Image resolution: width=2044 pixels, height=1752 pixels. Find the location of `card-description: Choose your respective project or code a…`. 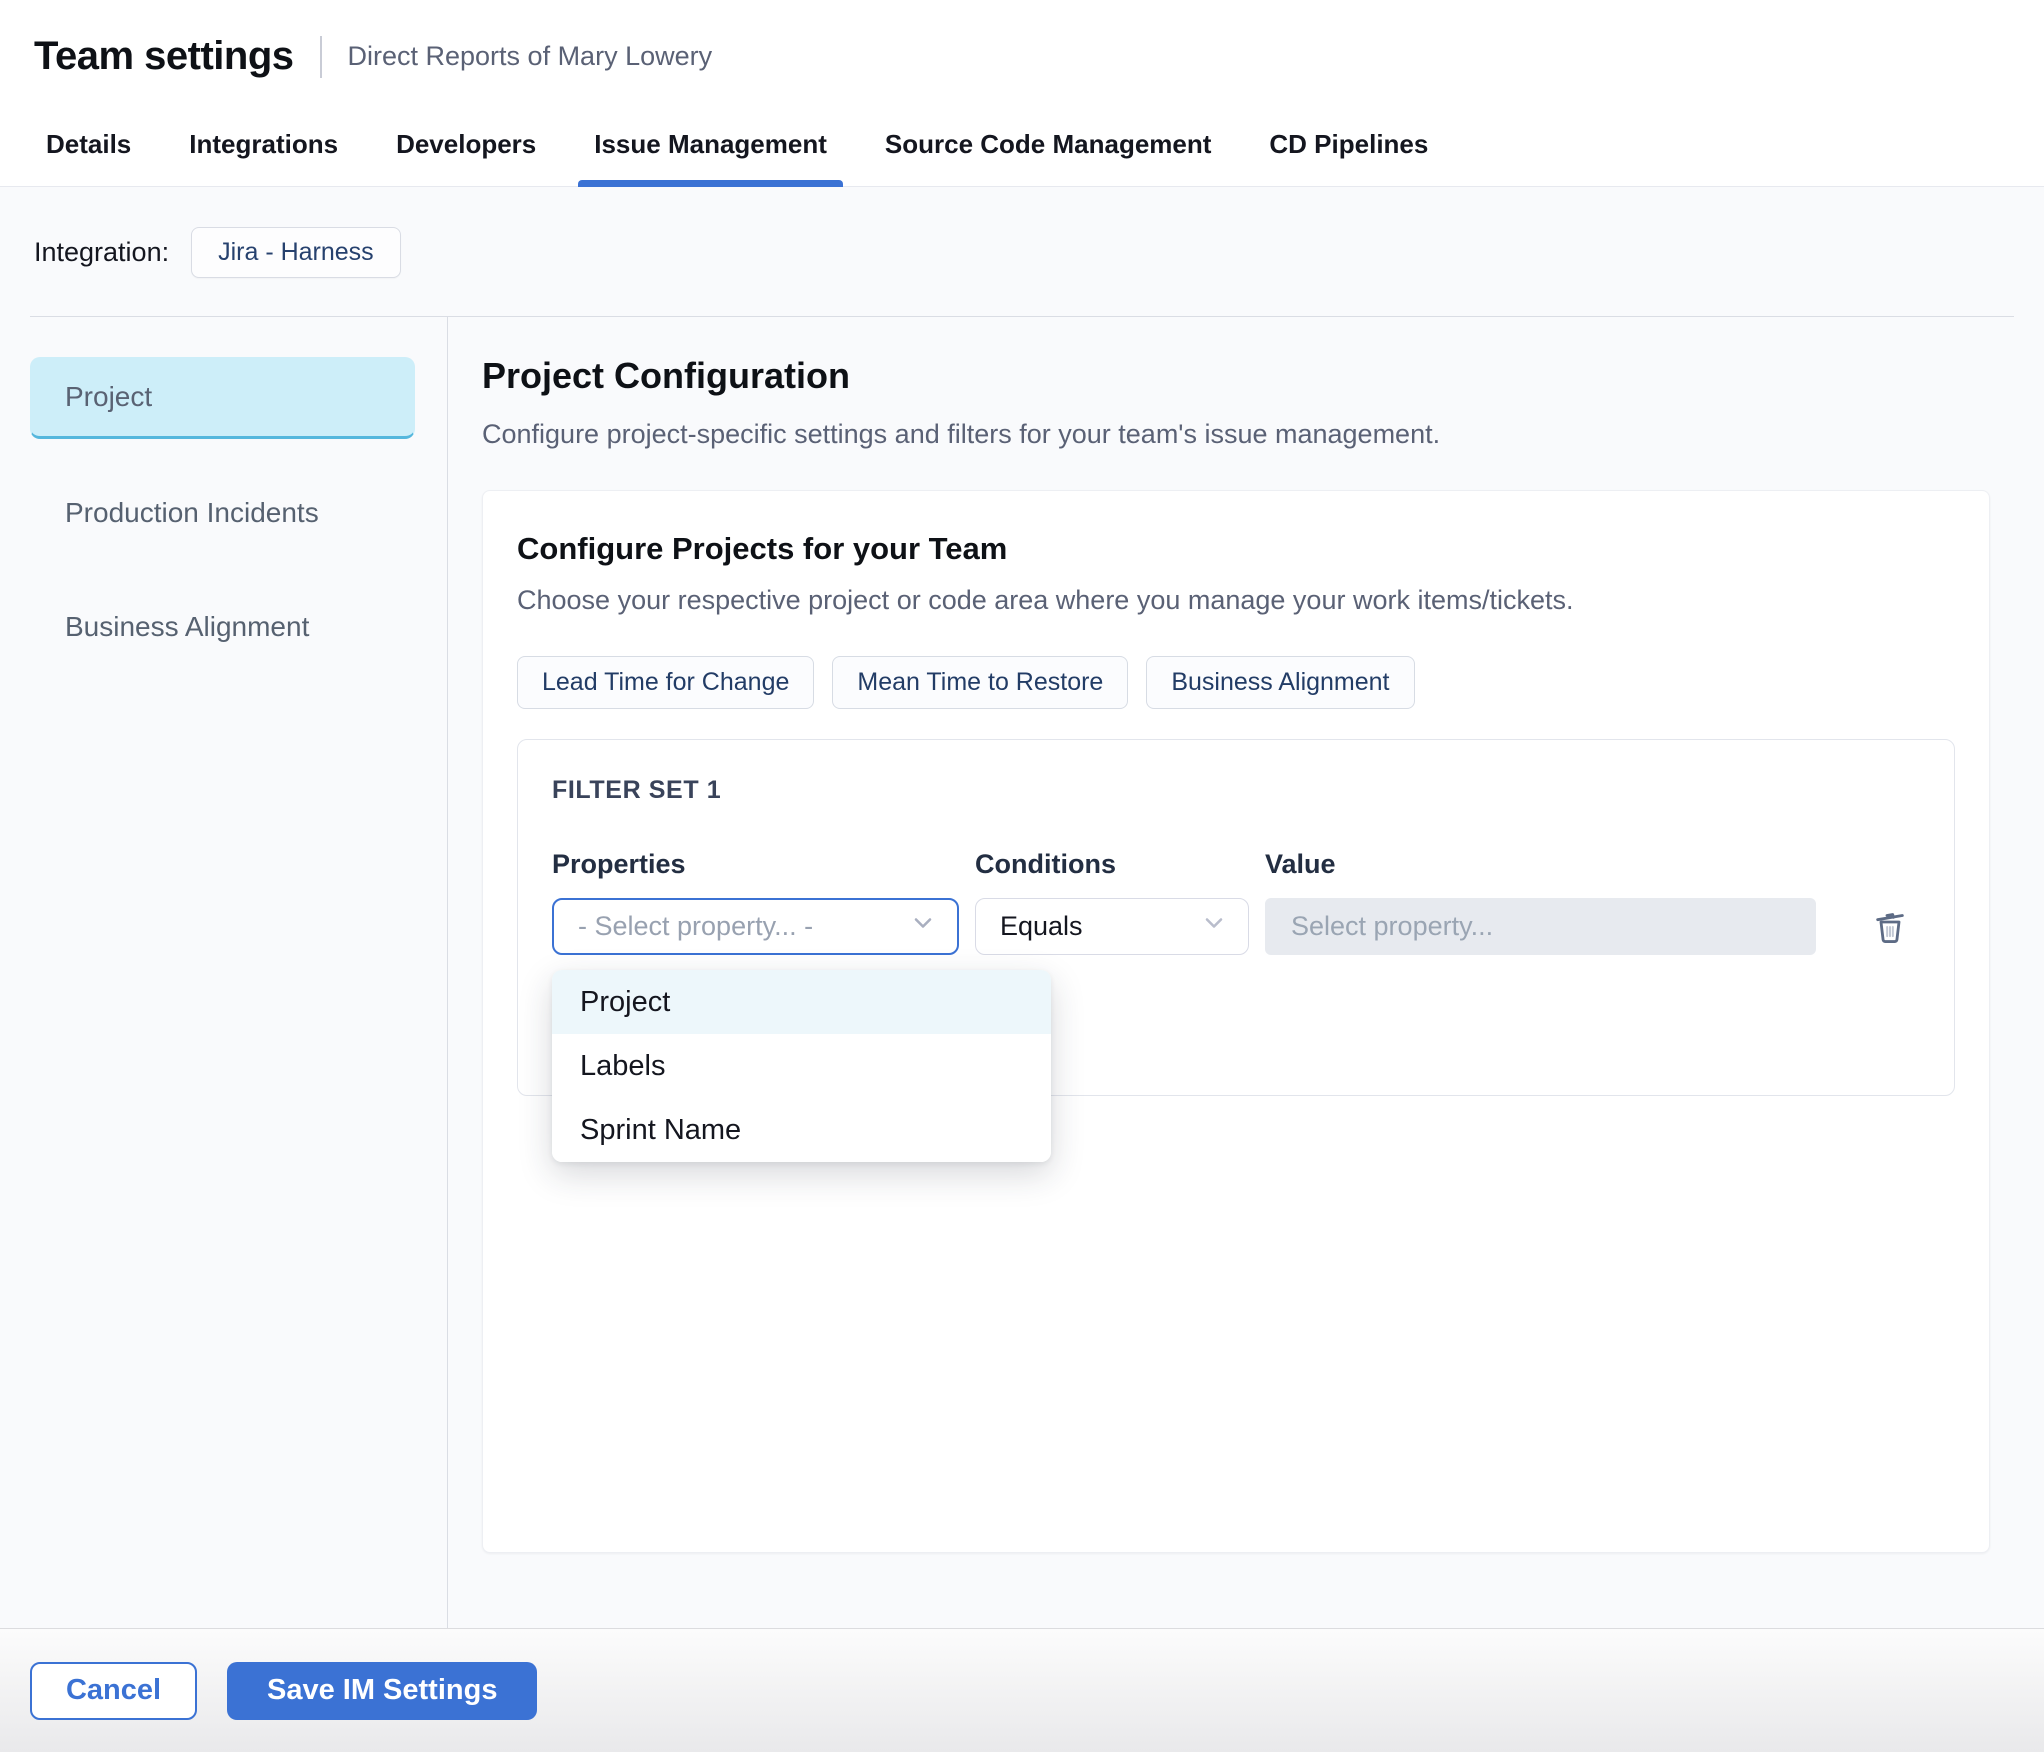

card-description: Choose your respective project or code a… is located at coordinates (1045, 600).